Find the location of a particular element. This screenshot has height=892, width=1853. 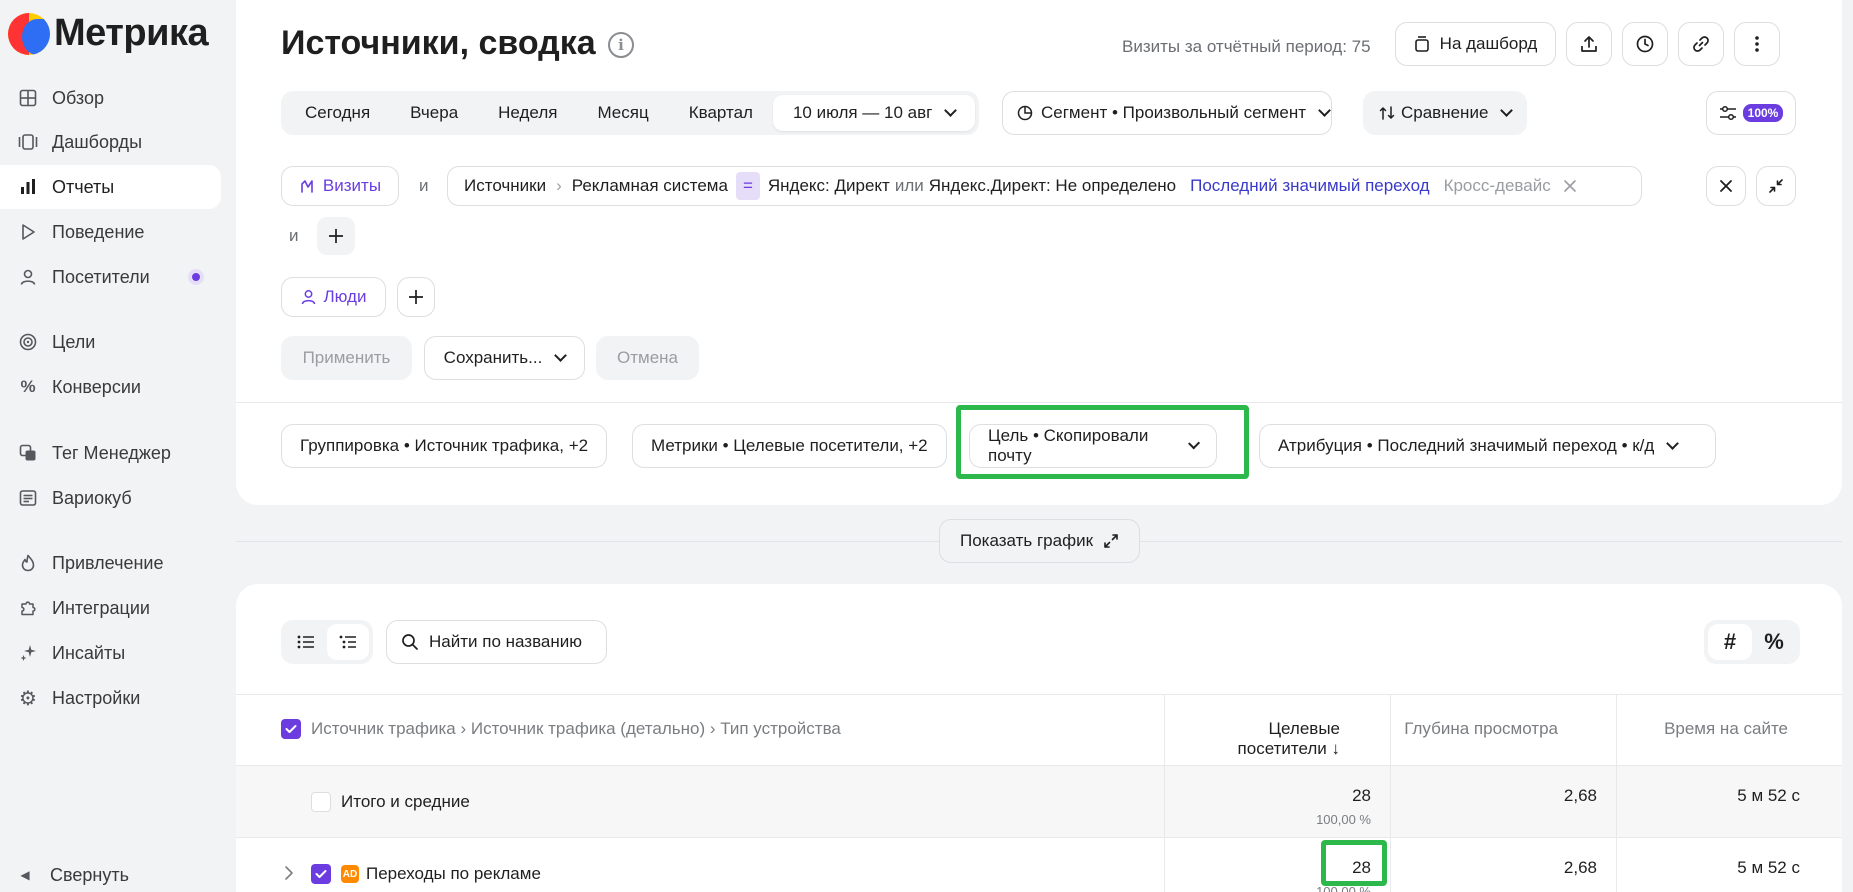

sidebar-item-acquisition: Привлечение is located at coordinates (110, 563).